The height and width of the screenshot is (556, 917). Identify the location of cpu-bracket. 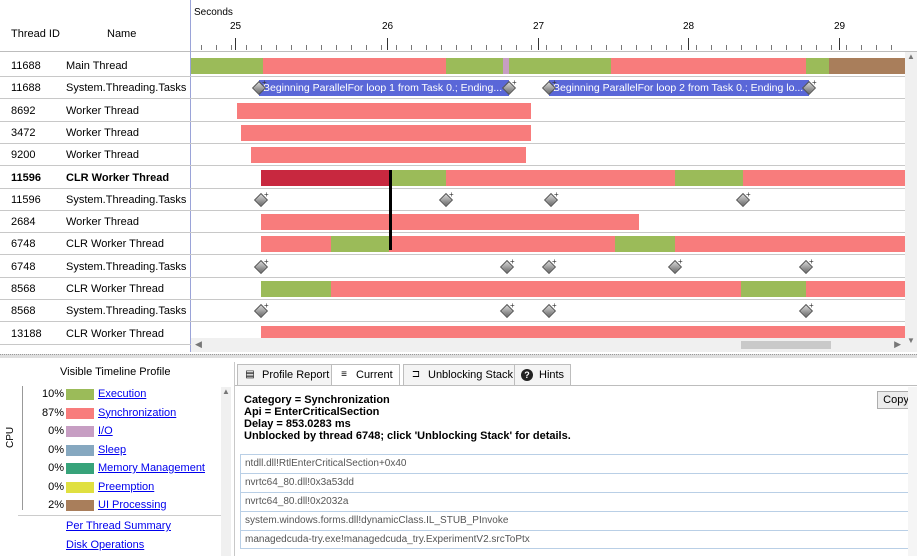
(22, 448).